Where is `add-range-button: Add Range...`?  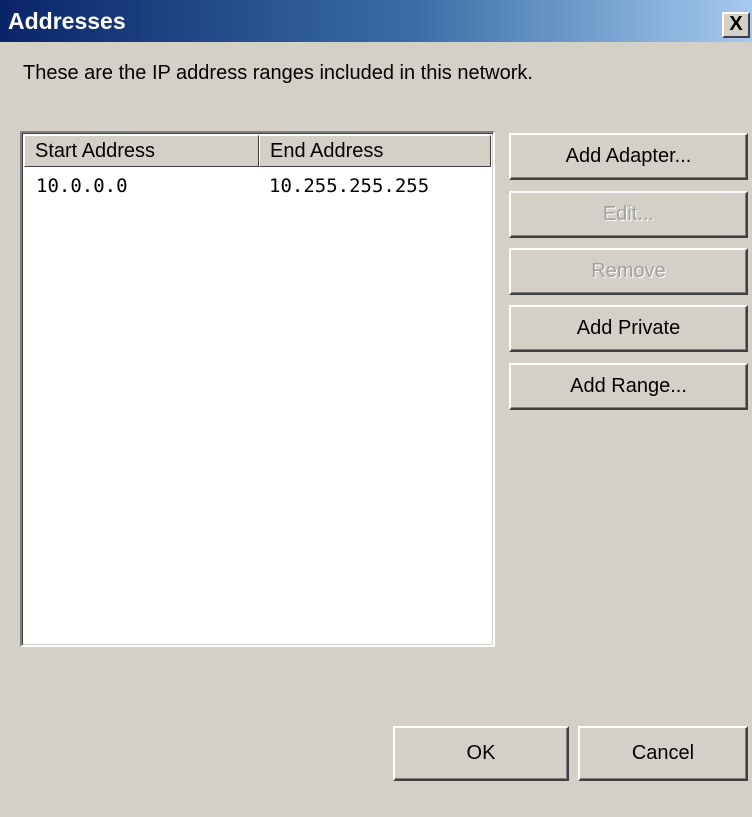 add-range-button: Add Range... is located at coordinates (628, 386).